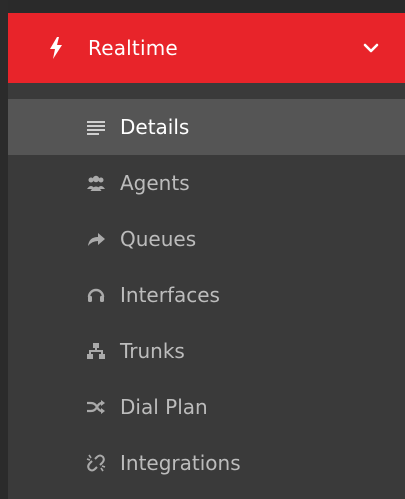  What do you see at coordinates (206, 239) in the screenshot?
I see `submenu-item-queues: Queues` at bounding box center [206, 239].